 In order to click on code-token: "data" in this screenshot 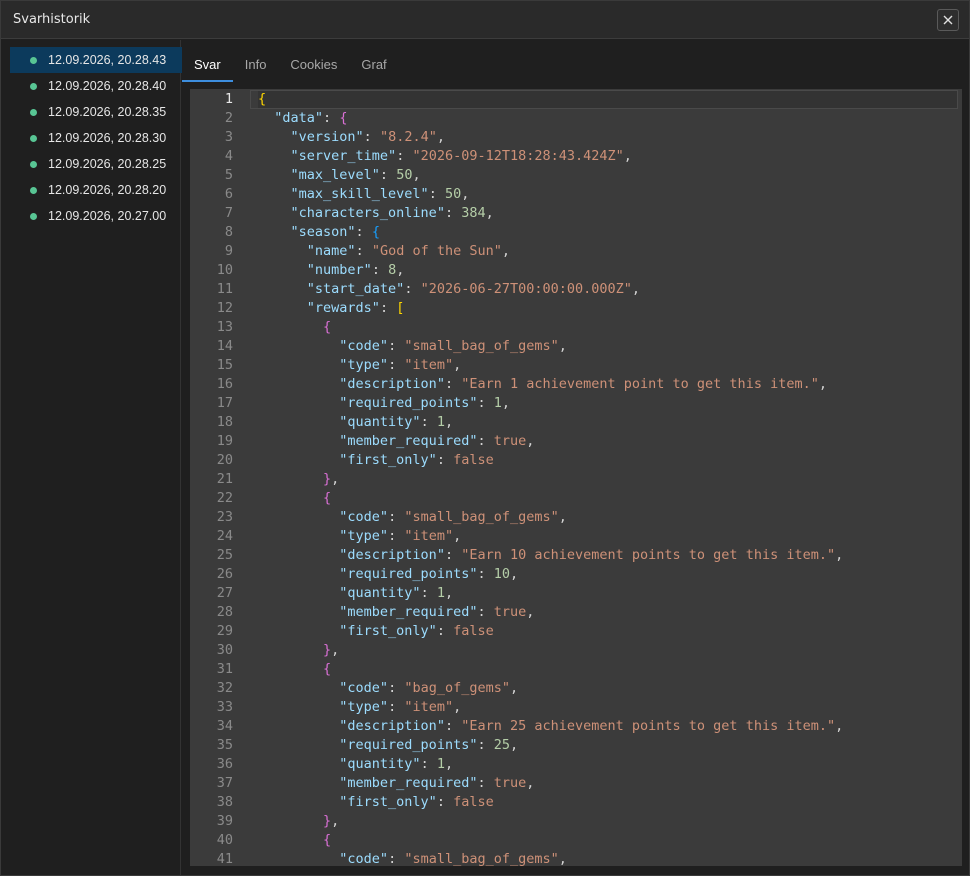, I will do `click(299, 118)`.